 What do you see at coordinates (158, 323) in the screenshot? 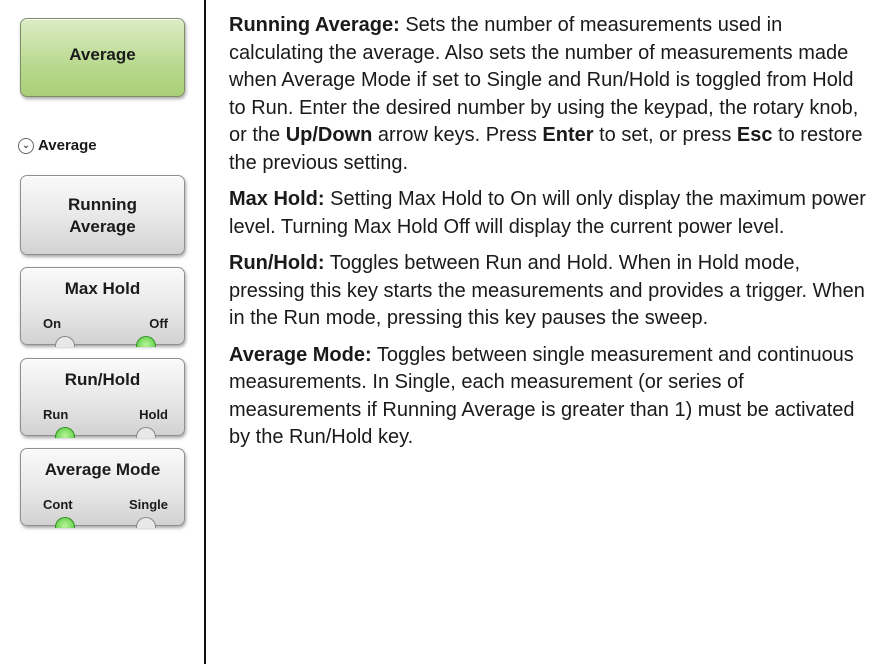
I see `max-hold-option-off: Off` at bounding box center [158, 323].